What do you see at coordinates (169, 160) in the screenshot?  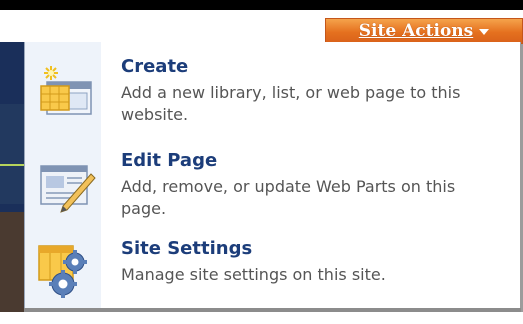 I see `menu-item-edit-page-title: Edit Page` at bounding box center [169, 160].